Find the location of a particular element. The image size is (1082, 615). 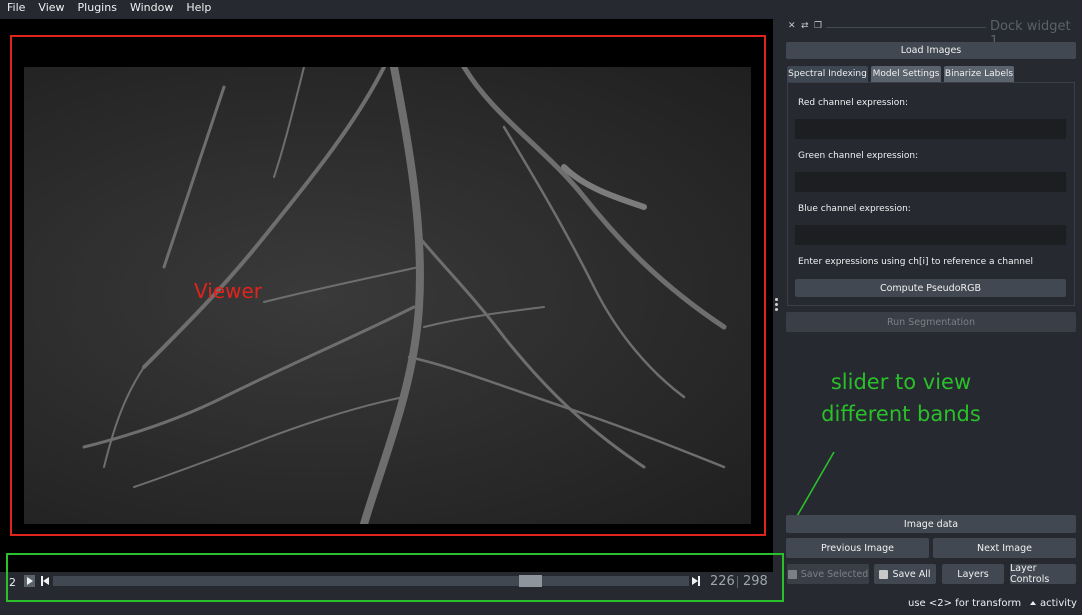

layer-controls-button: Layer Controls is located at coordinates (1043, 574).